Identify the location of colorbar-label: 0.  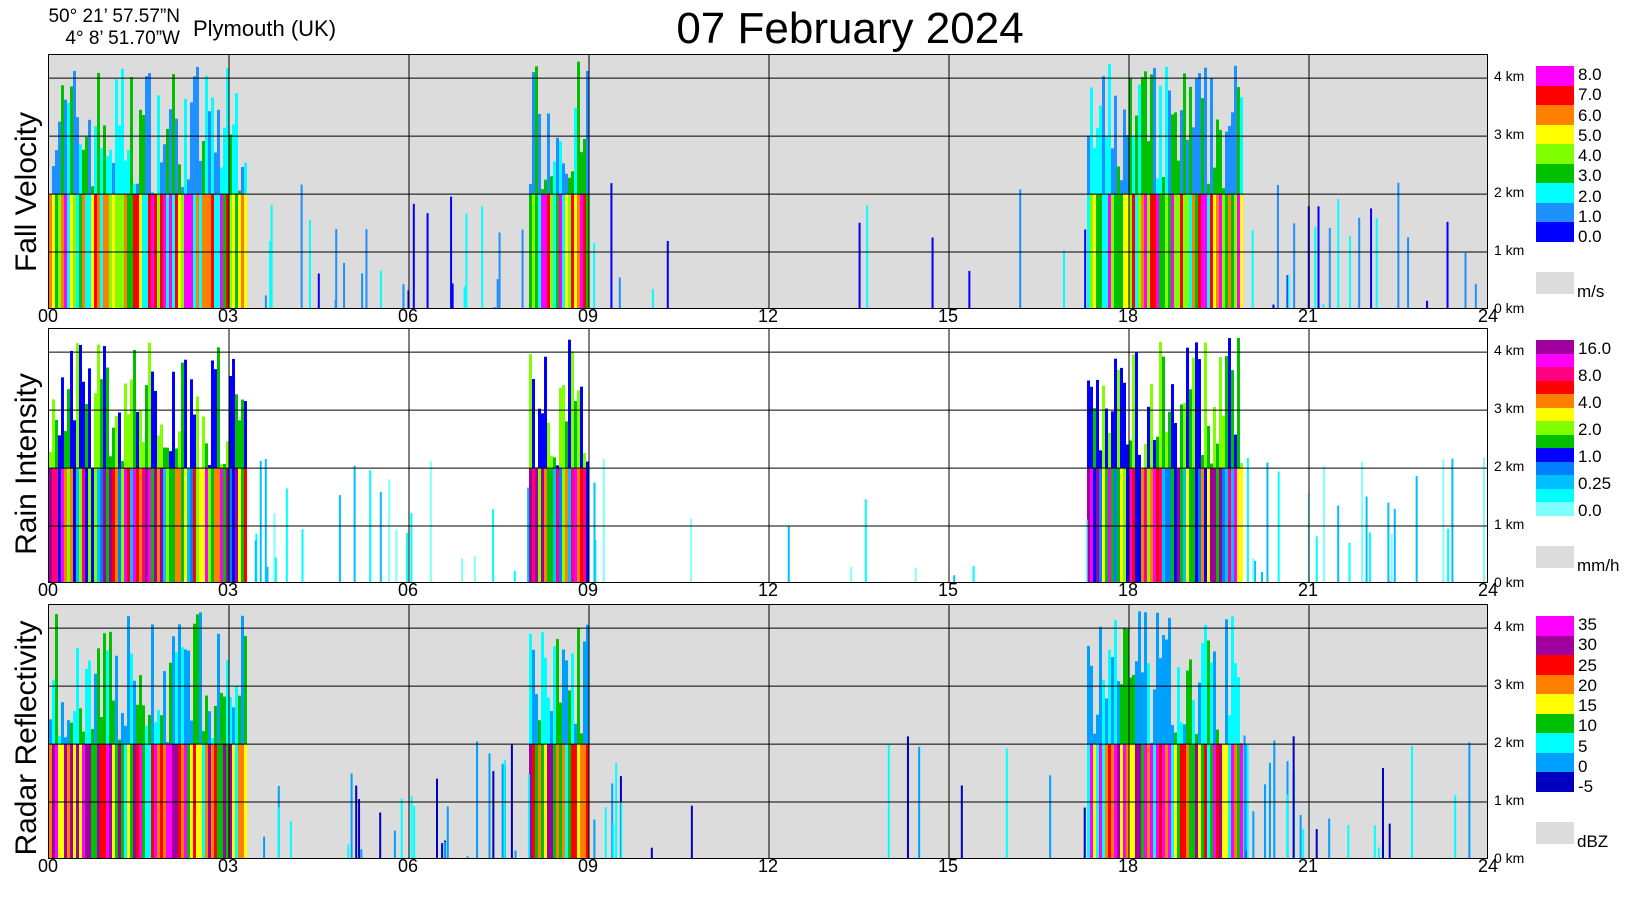
(1583, 766).